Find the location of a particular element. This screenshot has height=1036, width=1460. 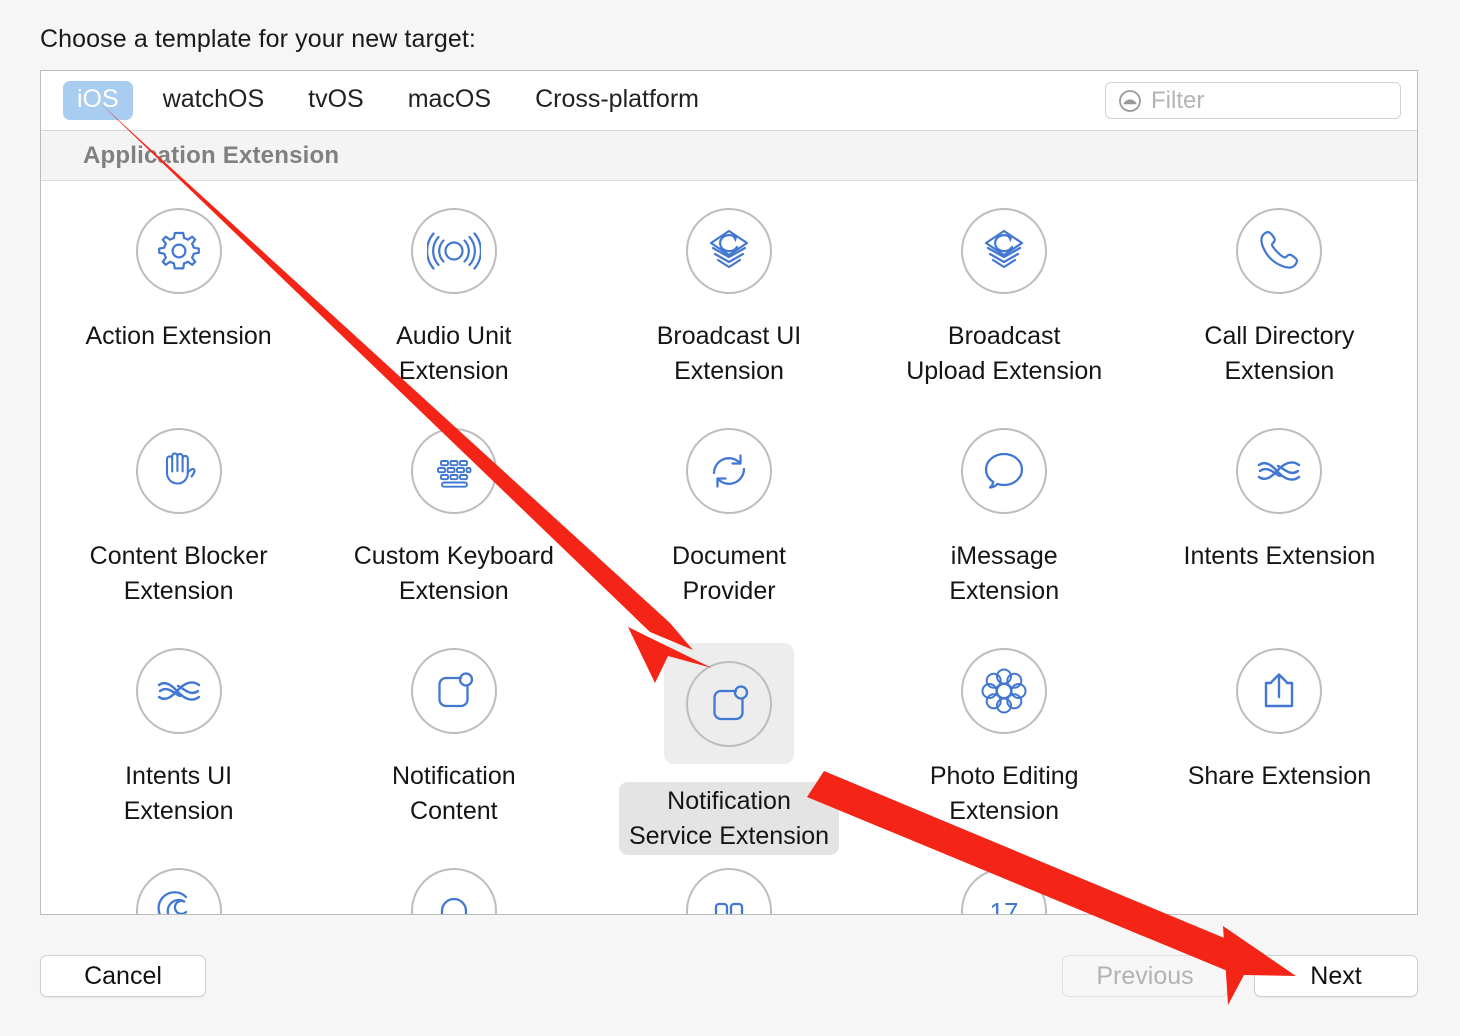

phone-icon is located at coordinates (1279, 249).